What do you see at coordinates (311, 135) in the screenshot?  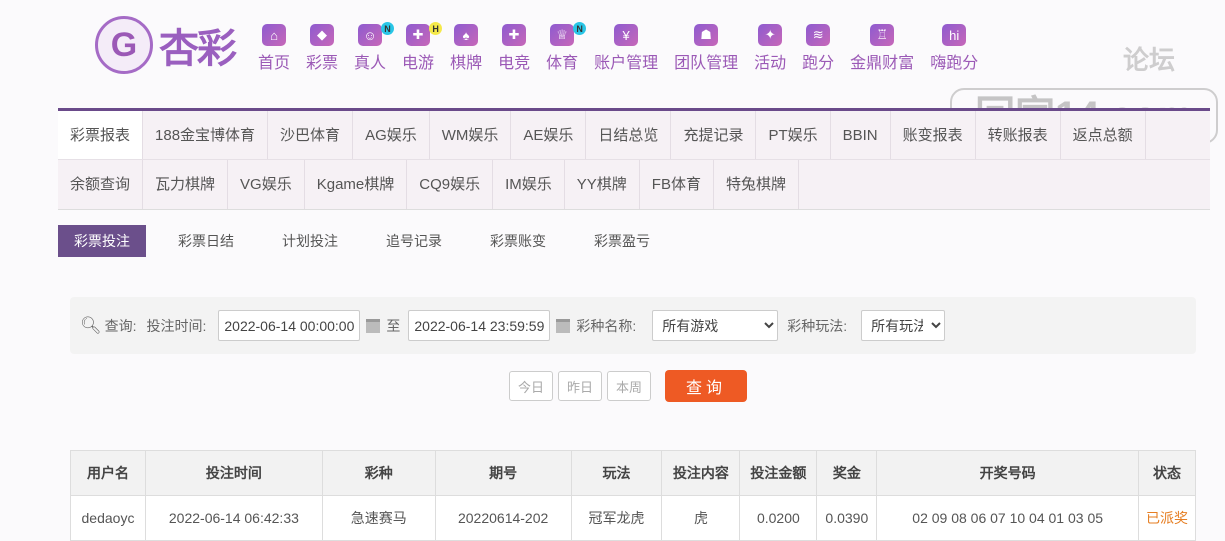 I see `tab: 沙巴体育` at bounding box center [311, 135].